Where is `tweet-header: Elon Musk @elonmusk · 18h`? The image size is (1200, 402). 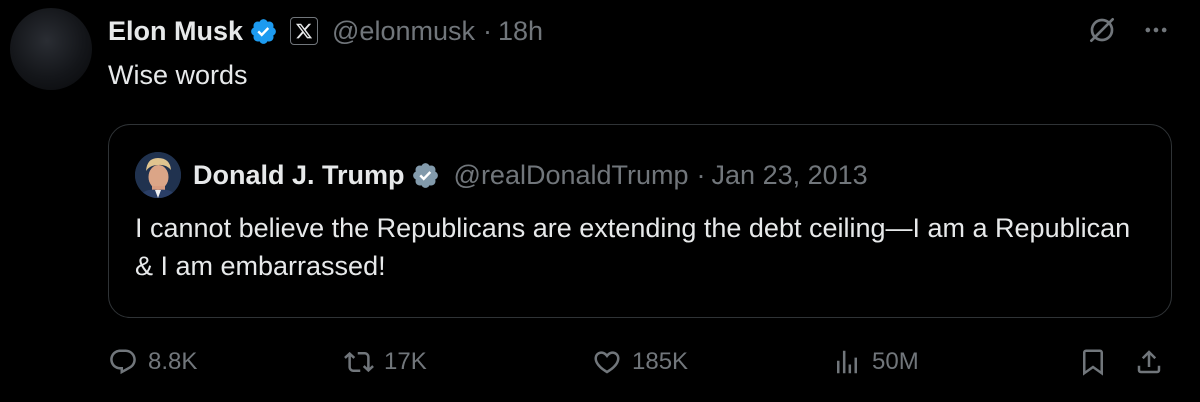 tweet-header: Elon Musk @elonmusk · 18h is located at coordinates (325, 31).